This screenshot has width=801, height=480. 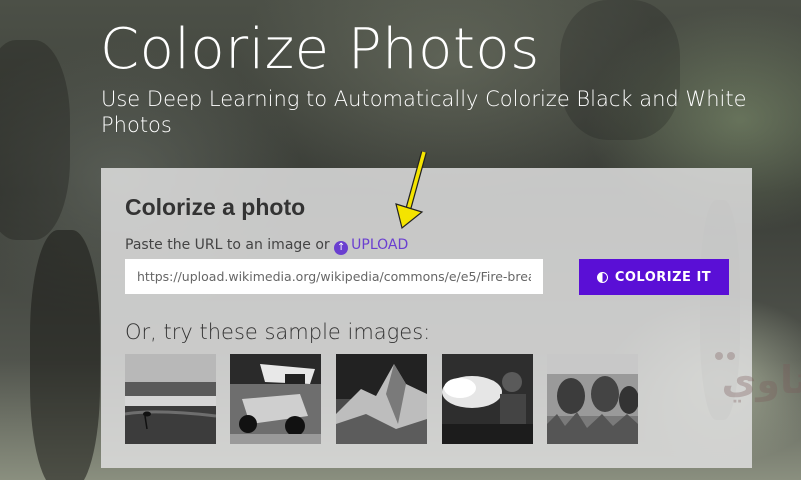 I want to click on race-car-photo-icon, so click(x=275, y=399).